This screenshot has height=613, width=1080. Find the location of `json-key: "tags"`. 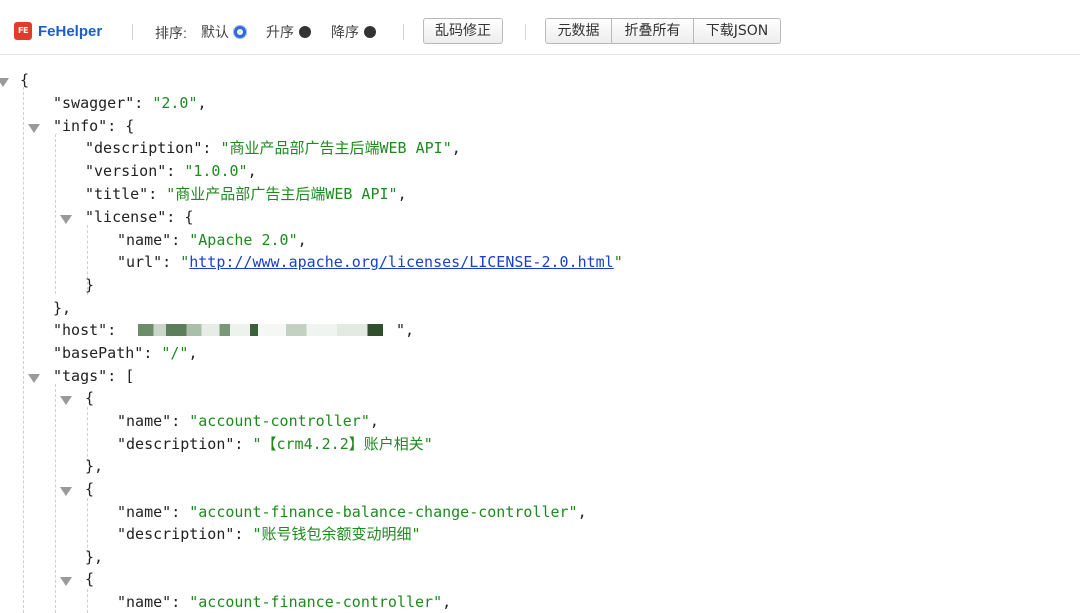

json-key: "tags" is located at coordinates (80, 376).